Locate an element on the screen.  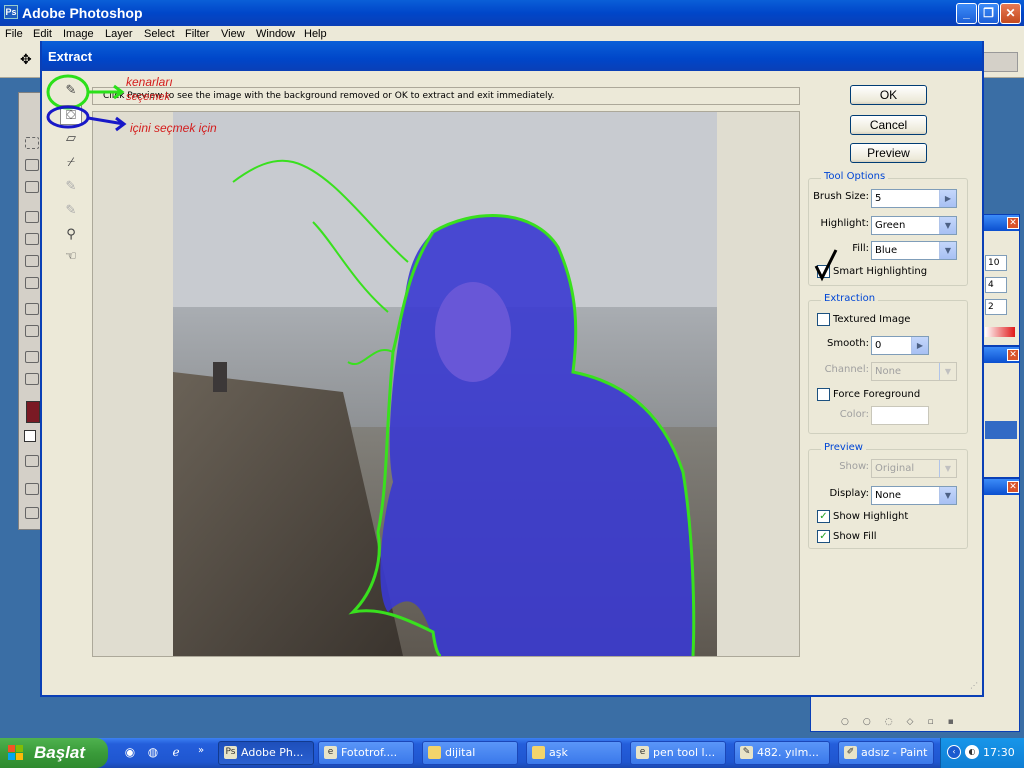
task-dijital: dijital is located at coordinates (470, 753).